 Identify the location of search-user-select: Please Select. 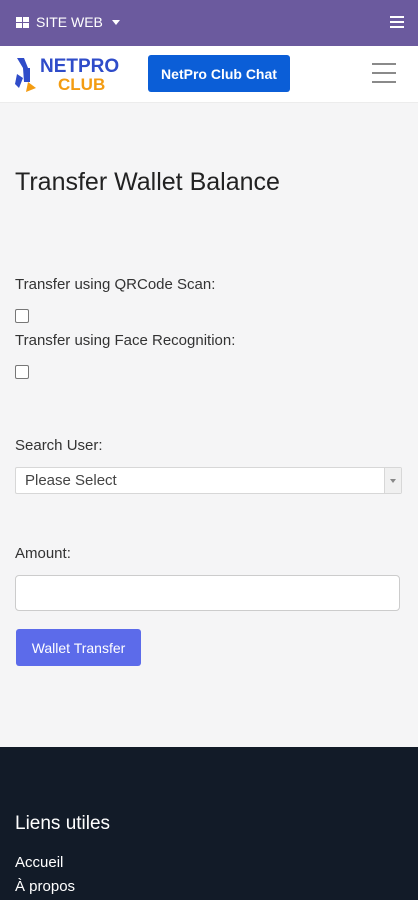
(208, 480).